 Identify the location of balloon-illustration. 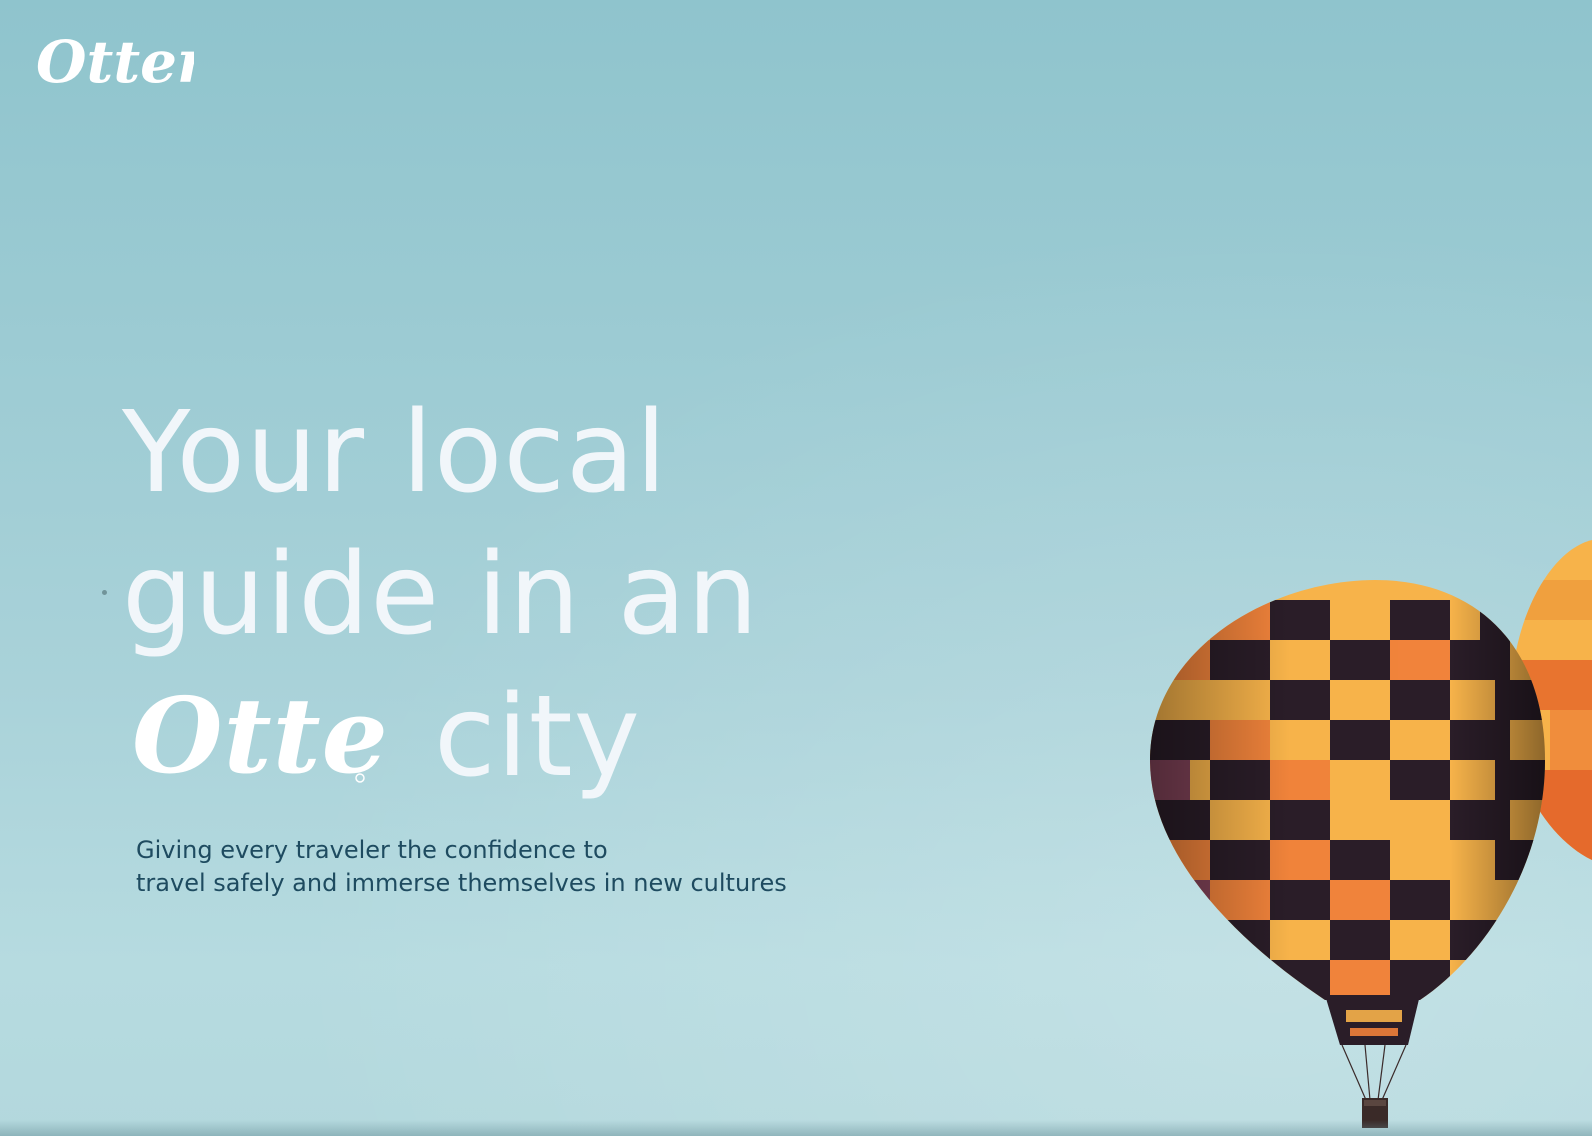
(1371, 834).